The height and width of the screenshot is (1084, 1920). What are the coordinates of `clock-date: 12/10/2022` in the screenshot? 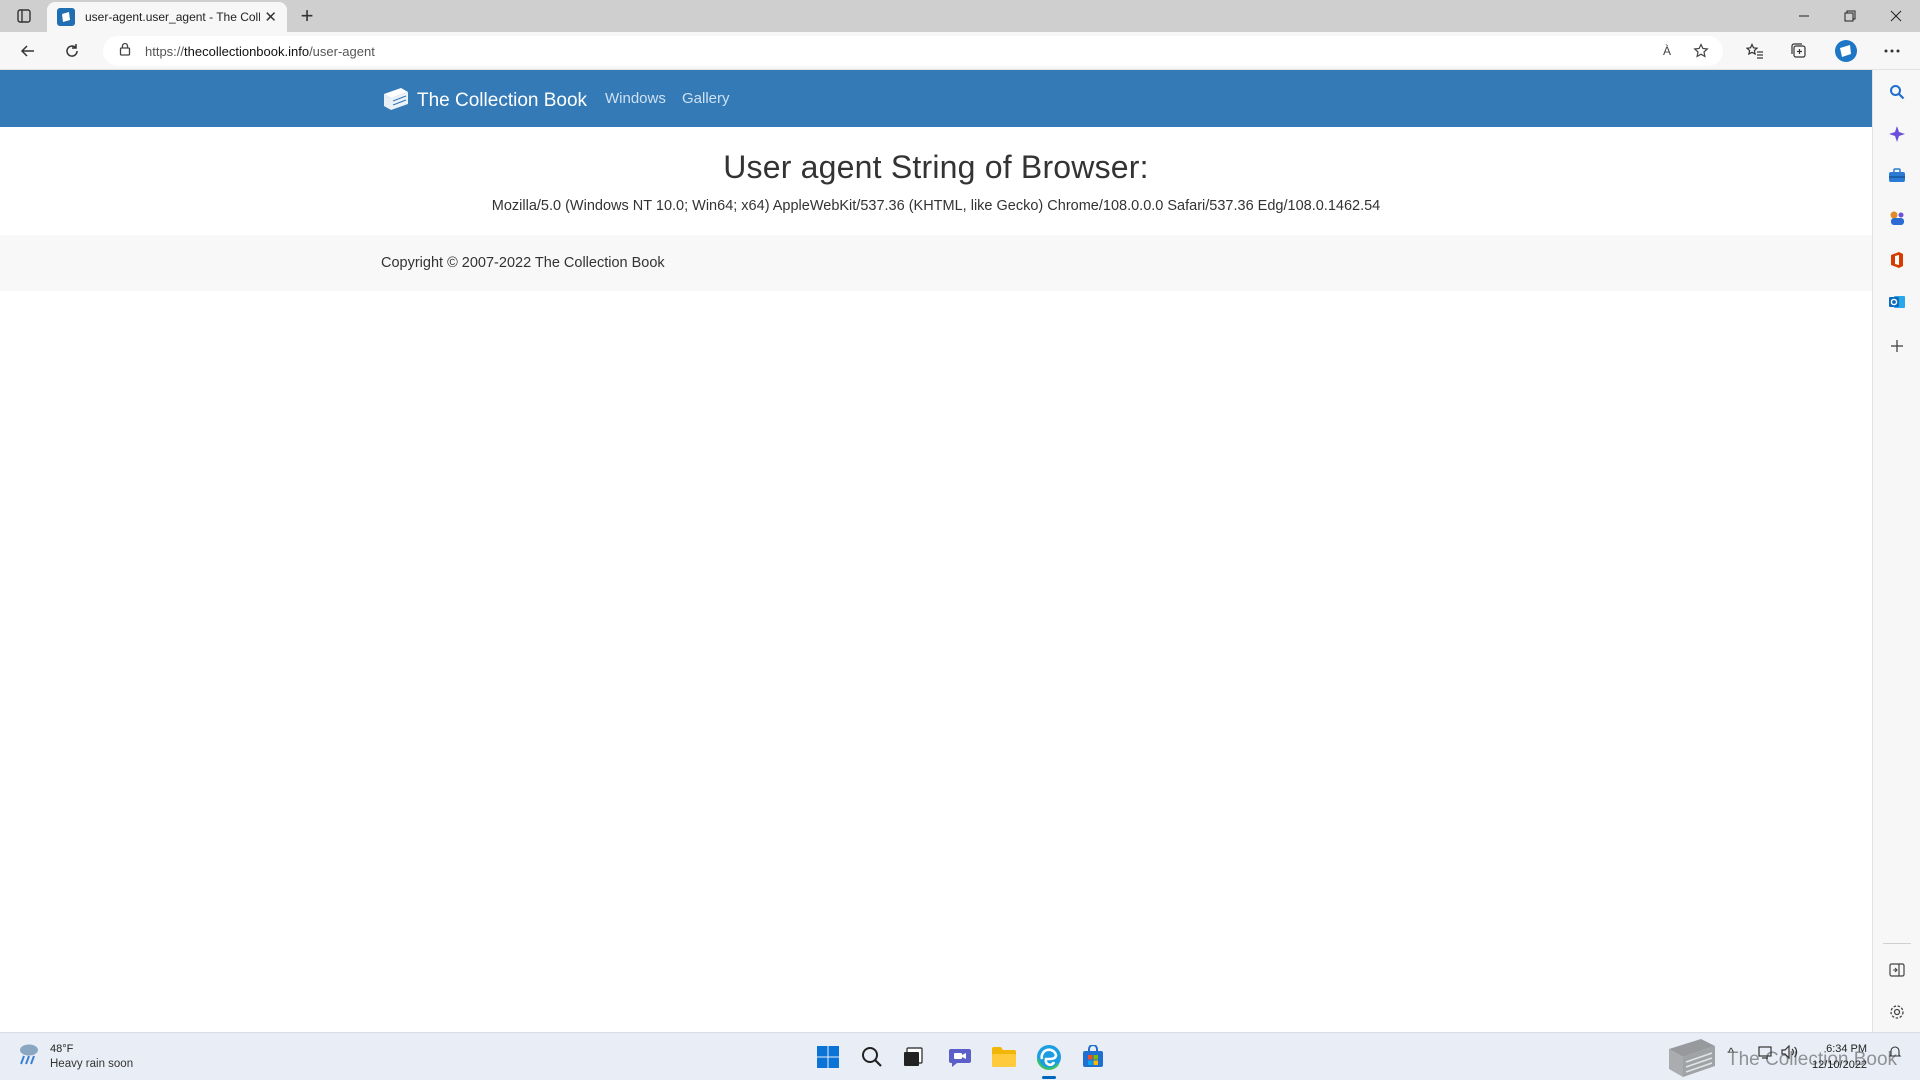 It's located at (1840, 1065).